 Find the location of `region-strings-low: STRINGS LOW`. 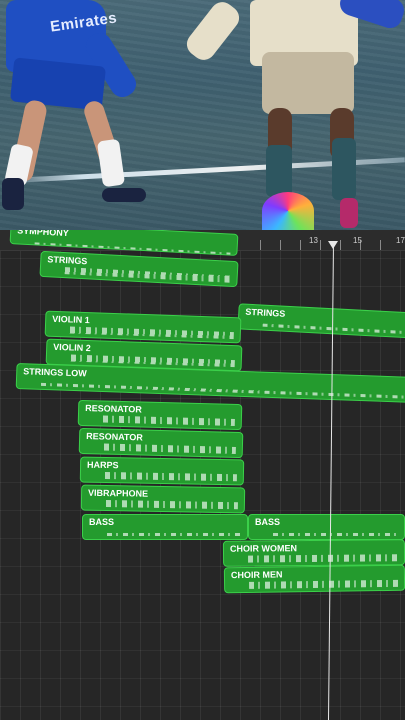

region-strings-low: STRINGS LOW is located at coordinates (210, 383).